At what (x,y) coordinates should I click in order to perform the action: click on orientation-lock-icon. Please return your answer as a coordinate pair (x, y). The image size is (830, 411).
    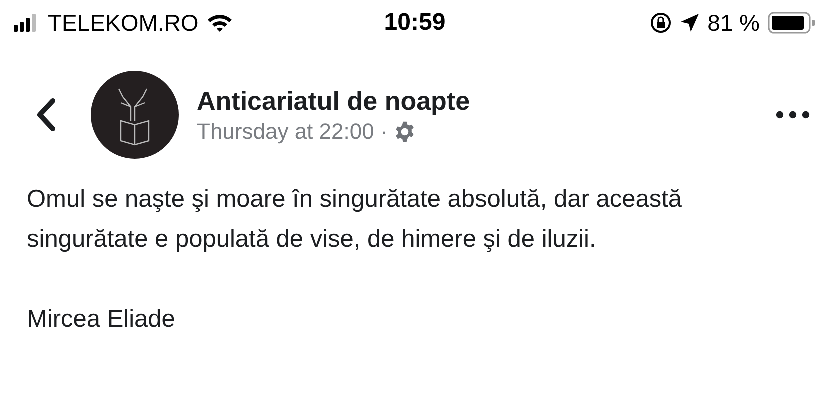
    Looking at the image, I should click on (661, 23).